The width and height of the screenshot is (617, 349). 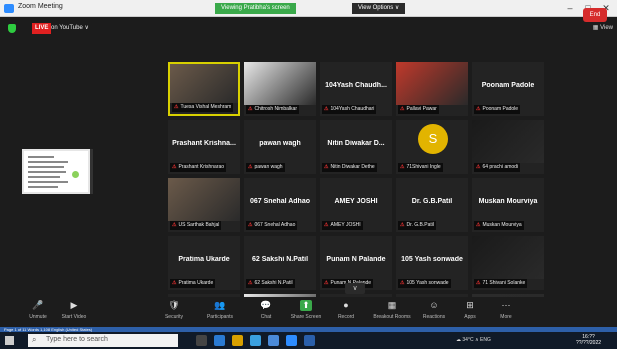 I want to click on zoom-taskbar-icon, so click(x=291, y=340).